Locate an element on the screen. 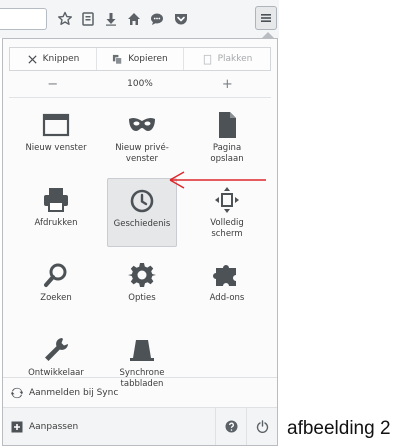 Image resolution: width=409 pixels, height=446 pixels. find-label: Zoeken is located at coordinates (56, 298).